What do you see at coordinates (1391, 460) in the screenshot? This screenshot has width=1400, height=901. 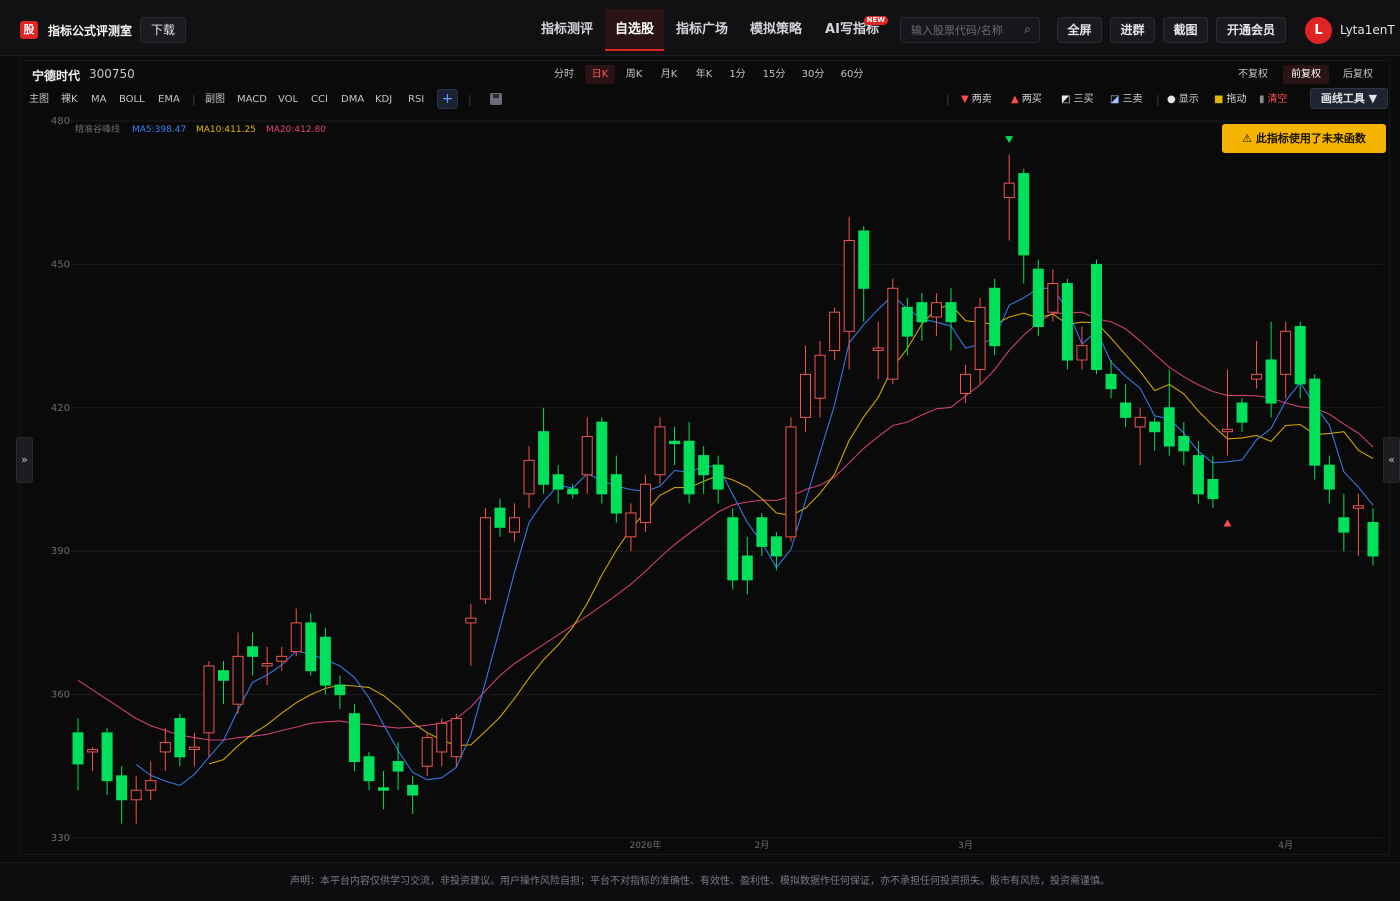 I see `expand-right-panel-button: «` at bounding box center [1391, 460].